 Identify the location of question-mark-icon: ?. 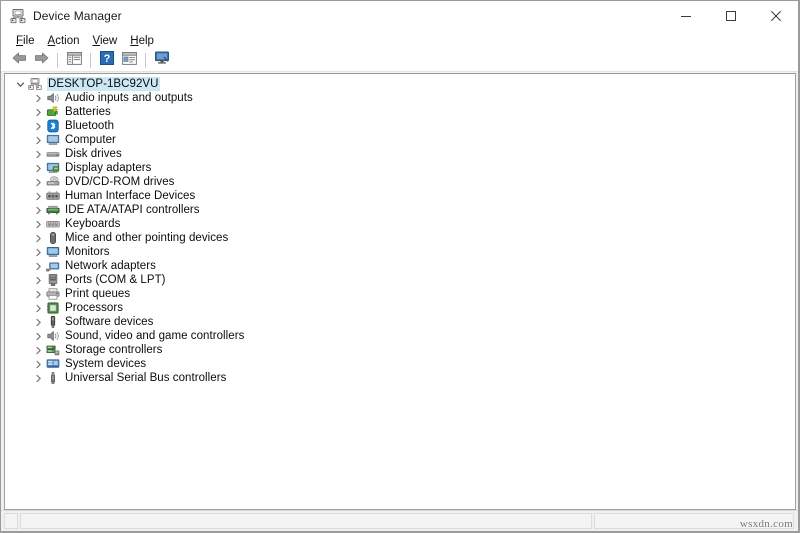
(107, 60).